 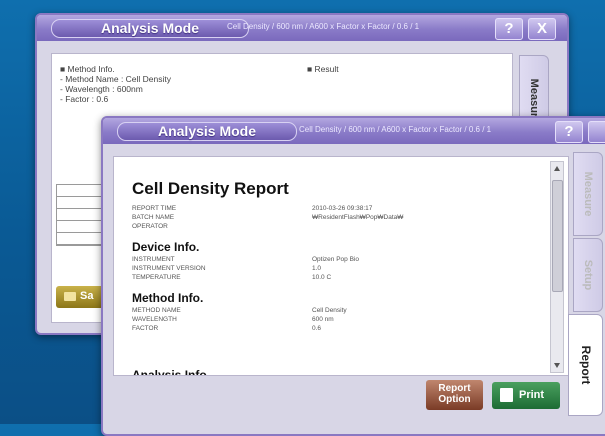 I want to click on method-info-heading: ■ Method Info., so click(x=87, y=69).